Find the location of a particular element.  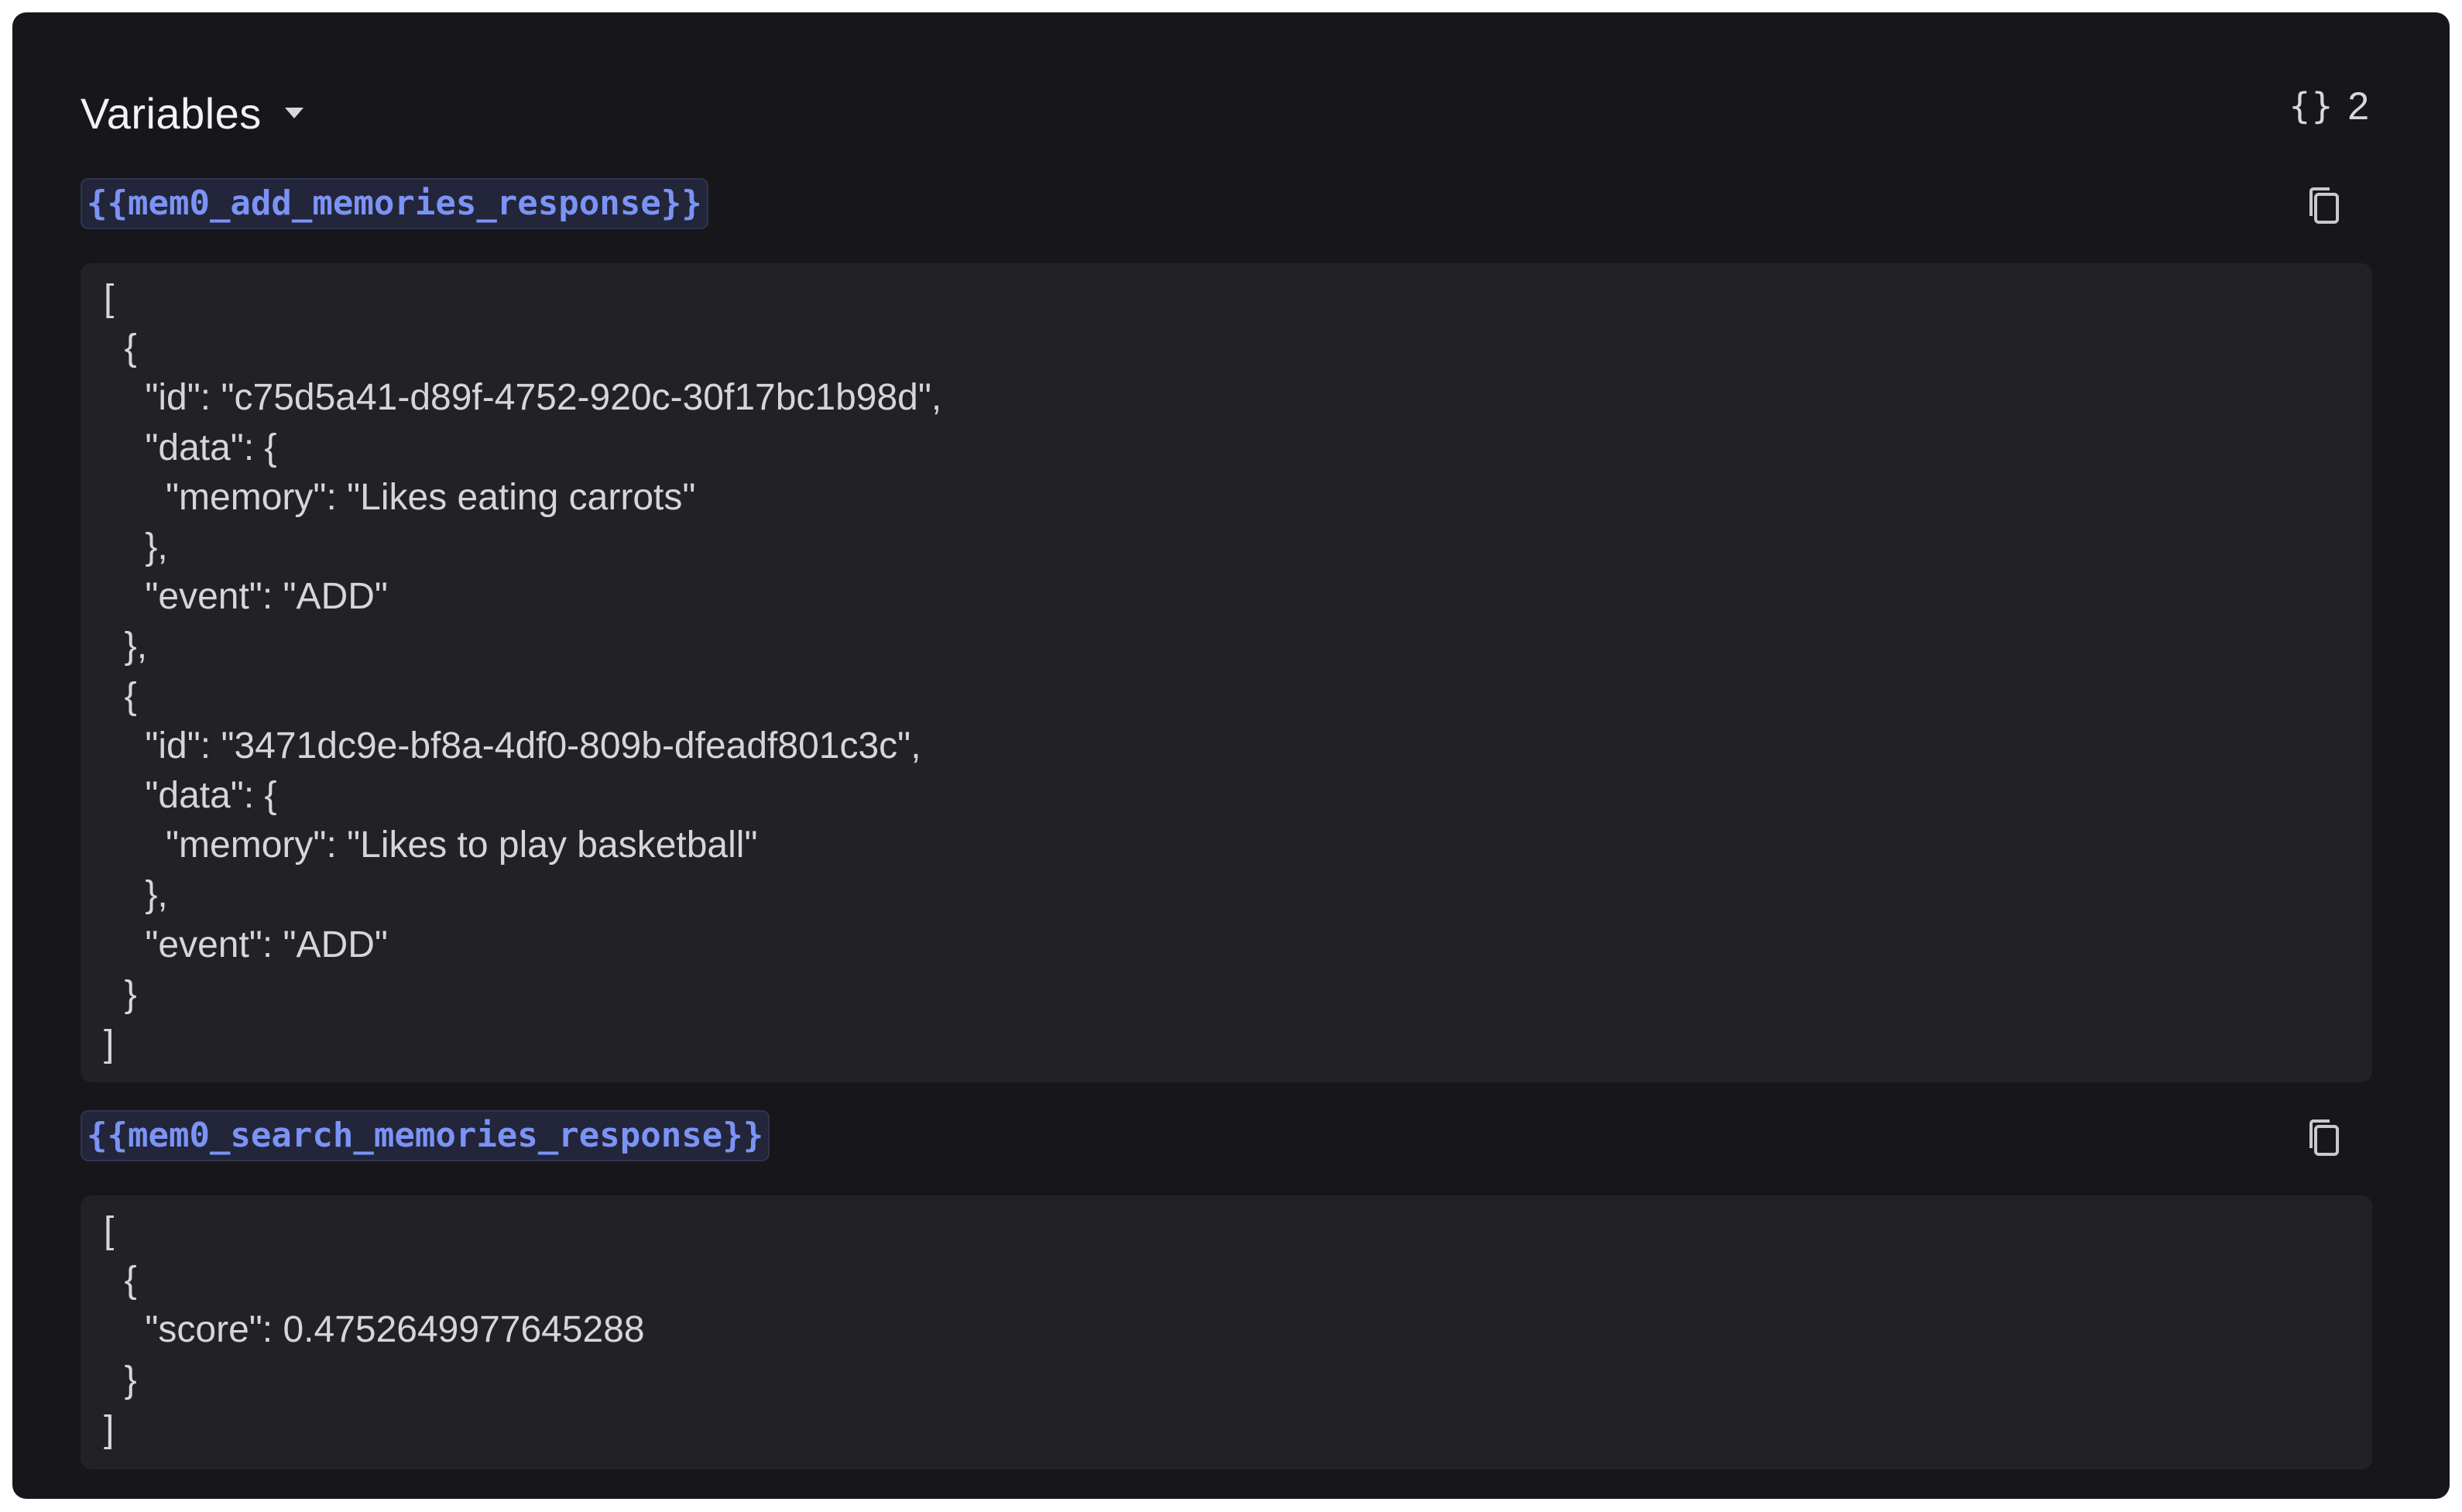

variable-value: [ { "score": 0.4752649977645288 } ] is located at coordinates (375, 1330).